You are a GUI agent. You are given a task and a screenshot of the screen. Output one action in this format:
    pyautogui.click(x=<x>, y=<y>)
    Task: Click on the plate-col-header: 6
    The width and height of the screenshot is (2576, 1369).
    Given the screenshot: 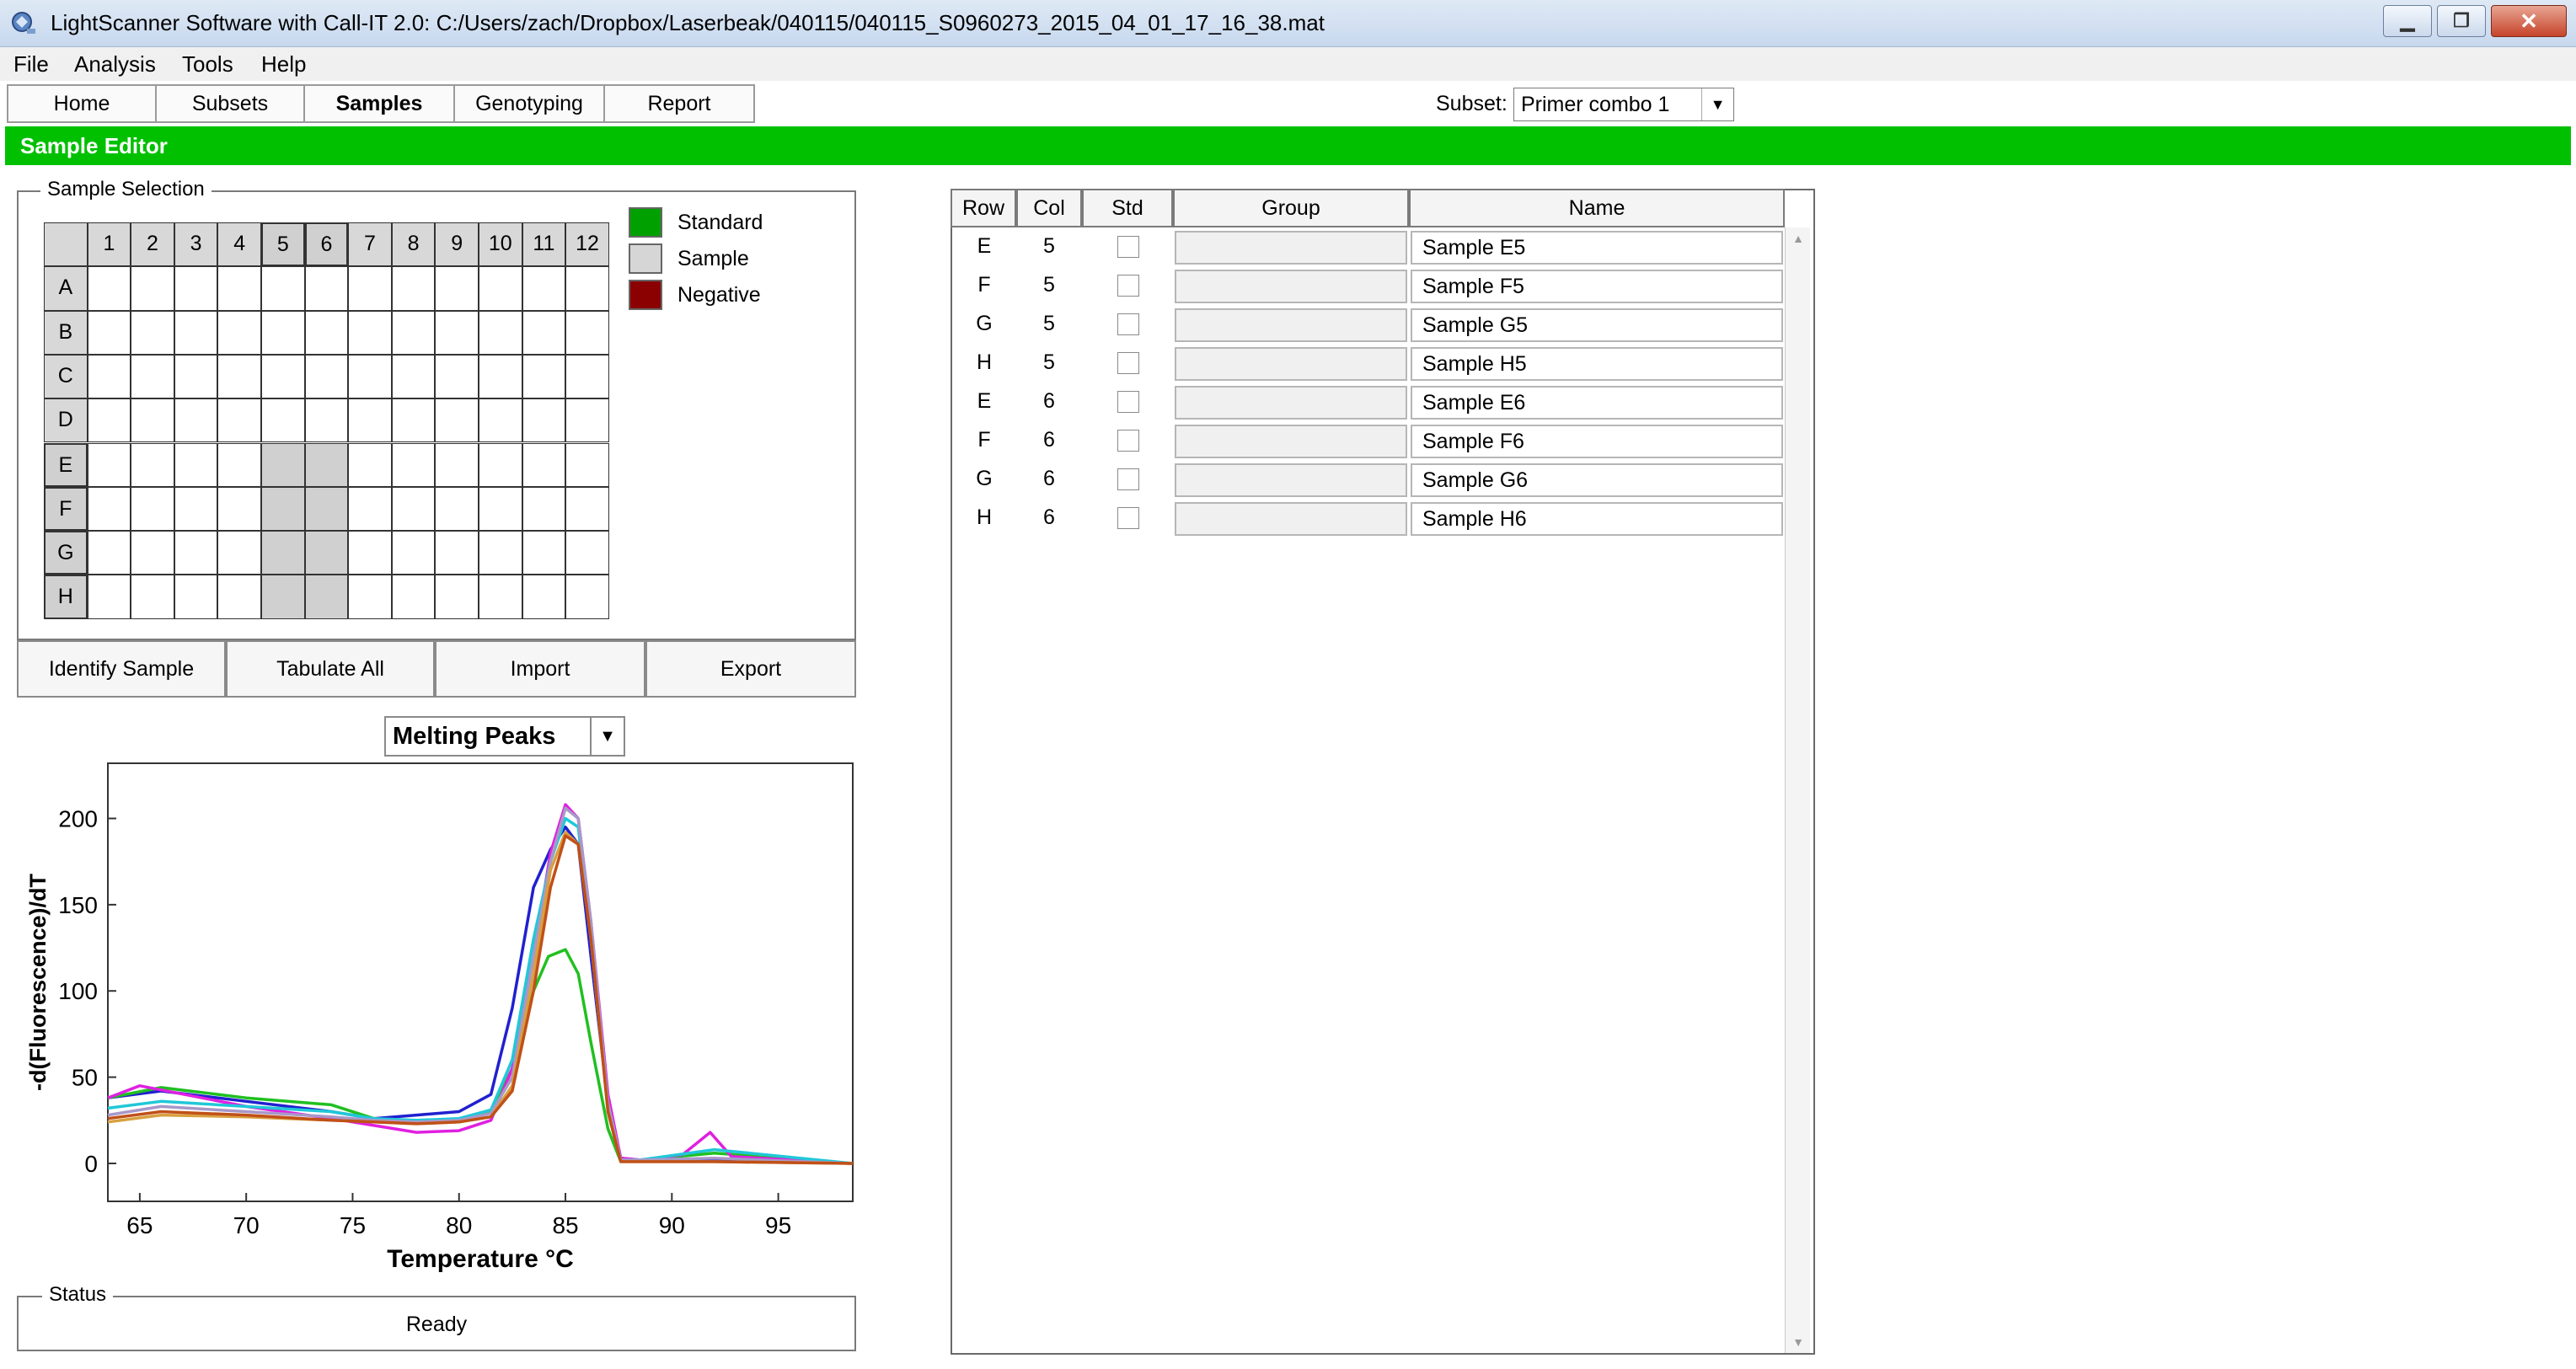 What is the action you would take?
    pyautogui.click(x=326, y=244)
    